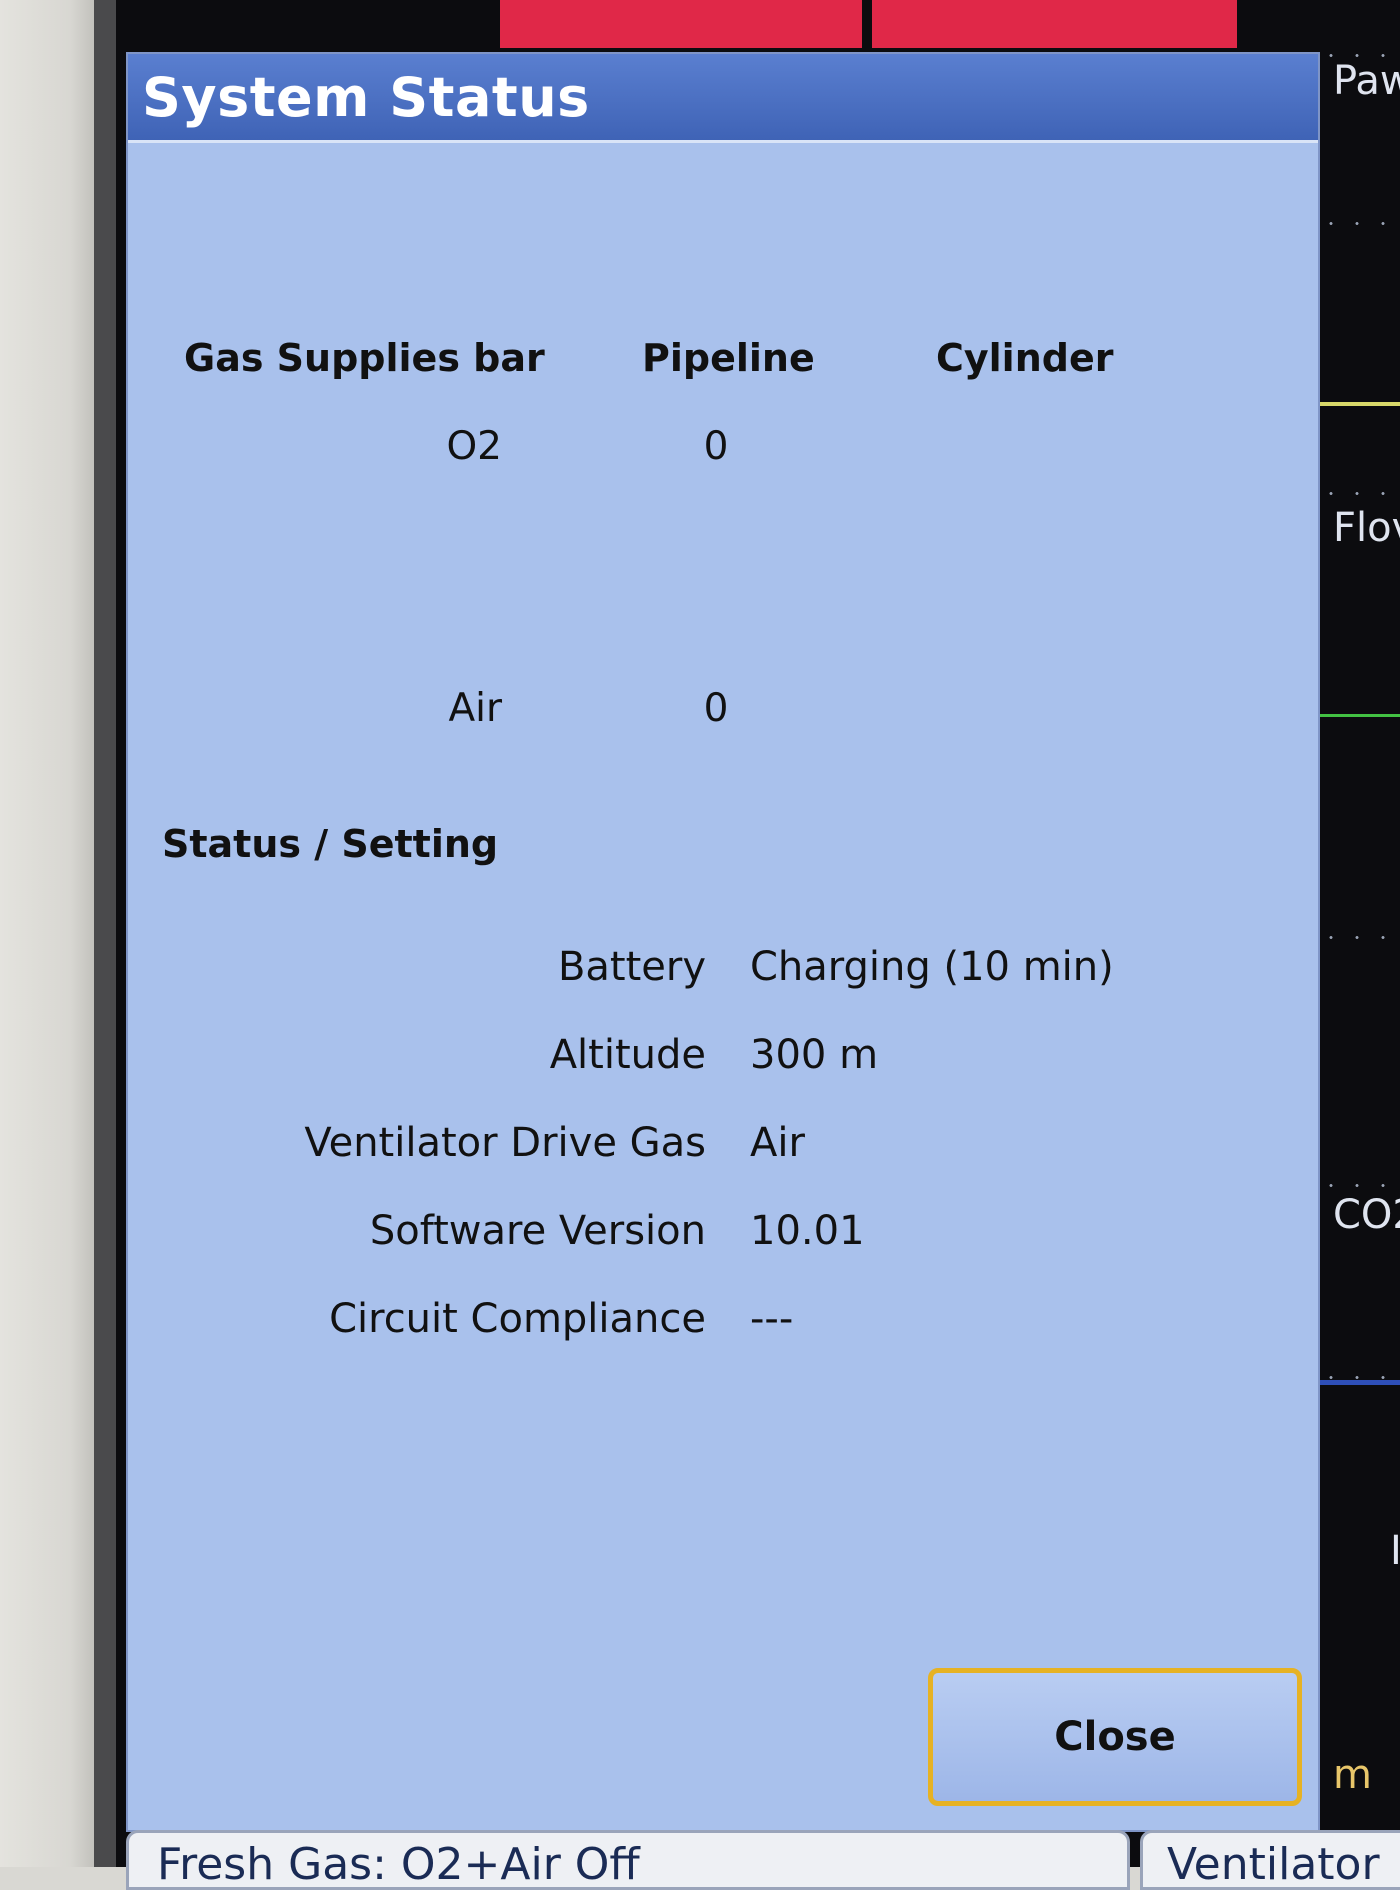 This screenshot has width=1400, height=1890. I want to click on waveform-label-paw: Paw, so click(1366, 81).